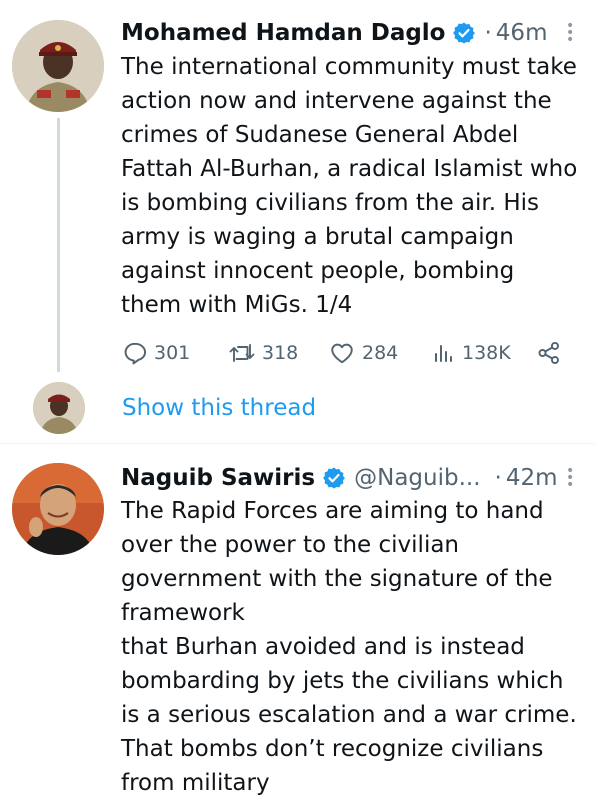  What do you see at coordinates (218, 478) in the screenshot?
I see `author-name: Naguib Sawiris` at bounding box center [218, 478].